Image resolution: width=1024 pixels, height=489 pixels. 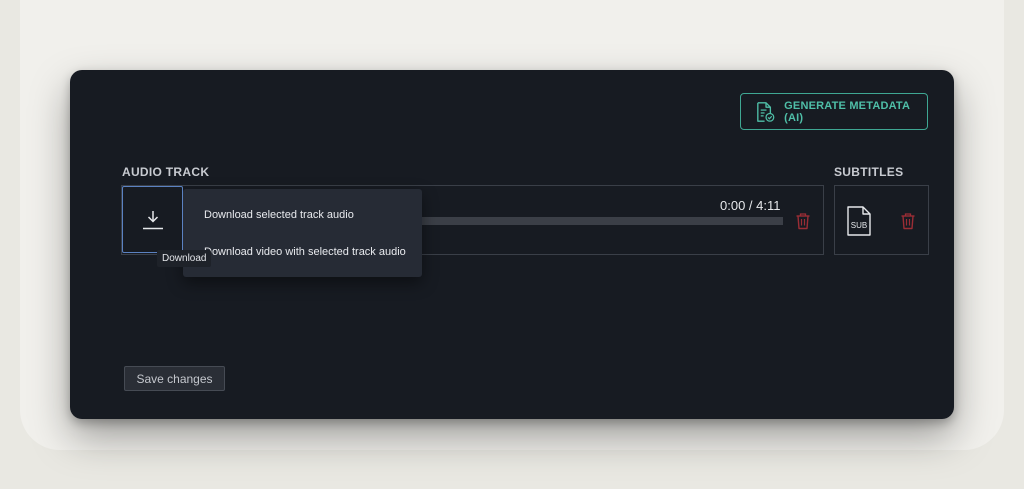 I want to click on subtitles-heading: SUBTITLES, so click(x=869, y=172).